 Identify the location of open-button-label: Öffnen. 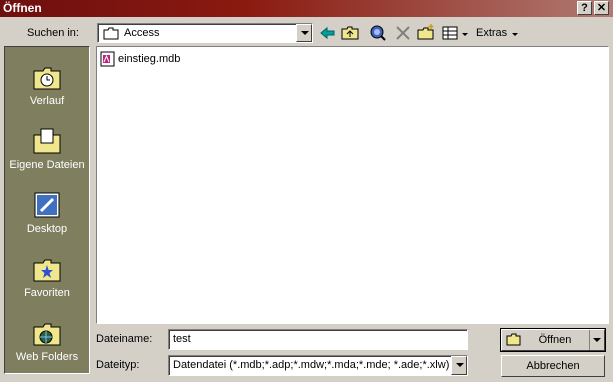
(555, 340).